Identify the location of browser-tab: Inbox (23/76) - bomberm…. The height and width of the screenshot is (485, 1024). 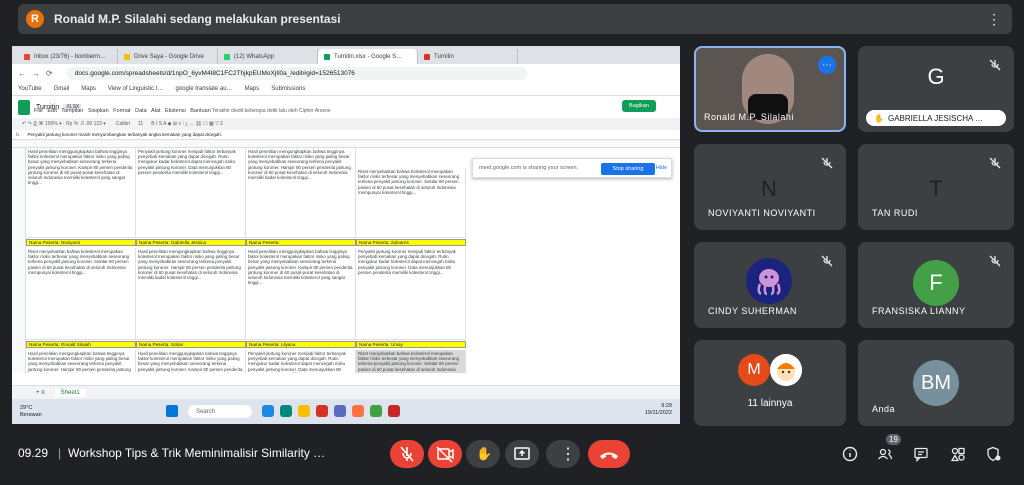
(68, 56).